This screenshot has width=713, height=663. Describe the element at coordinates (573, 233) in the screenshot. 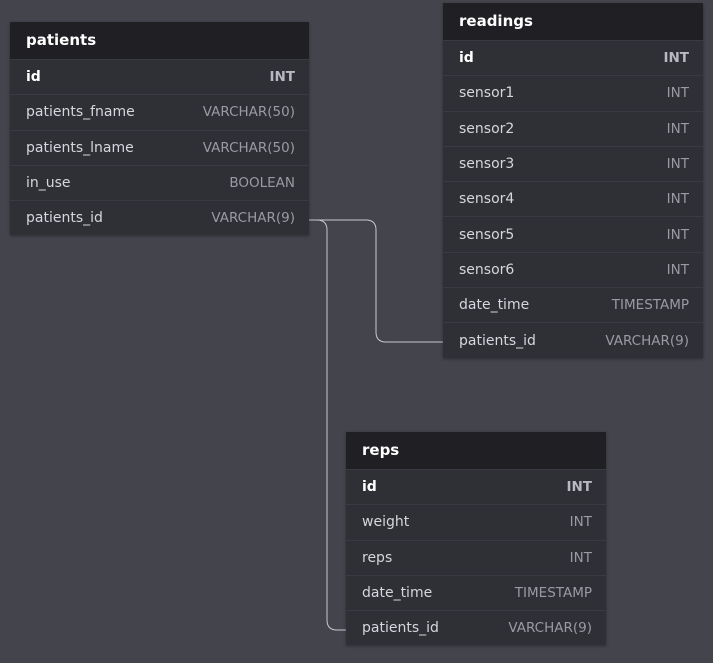

I see `column-row-sensor5: sensor5 INT` at that location.